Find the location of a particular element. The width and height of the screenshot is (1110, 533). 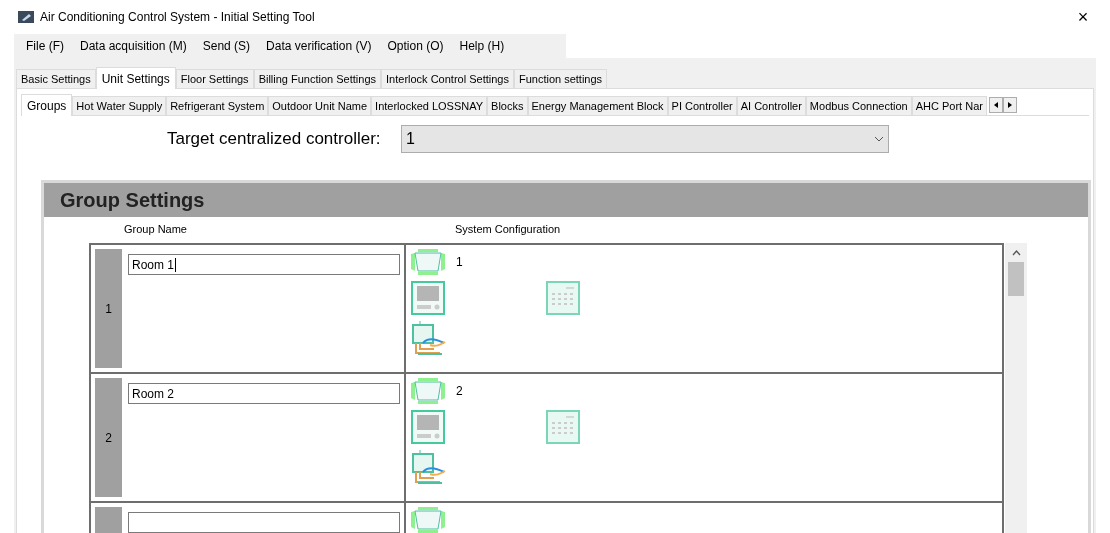

unit-number: 2 is located at coordinates (459, 391).